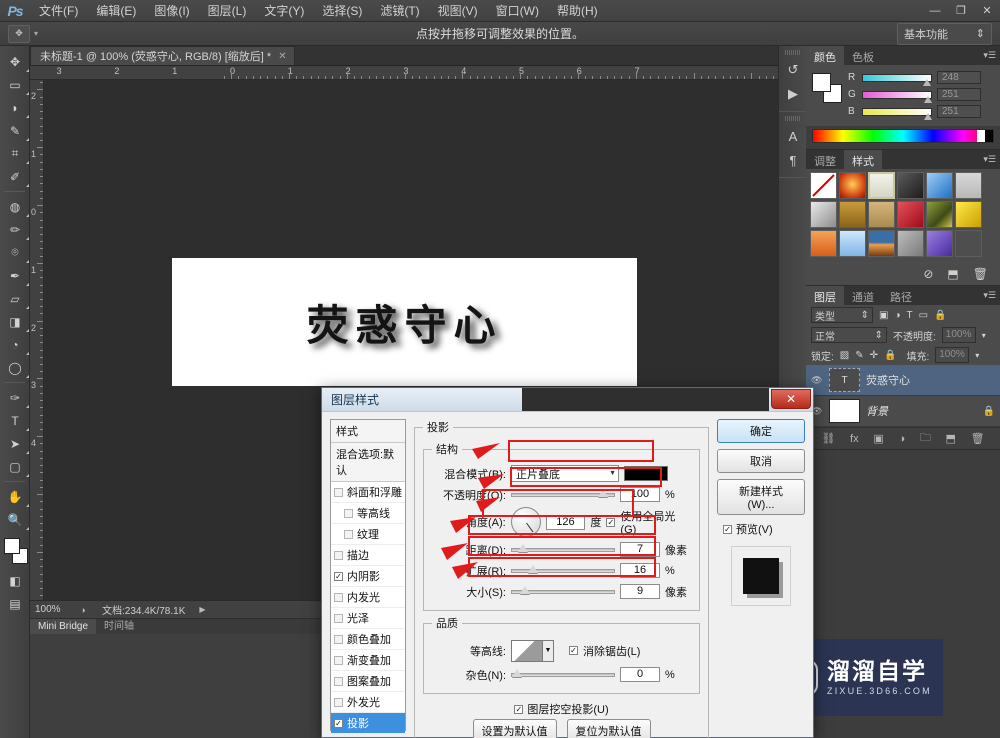 The height and width of the screenshot is (738, 1000). What do you see at coordinates (842, 315) in the screenshot?
I see `layer-filter-type: 类型 ⇕` at bounding box center [842, 315].